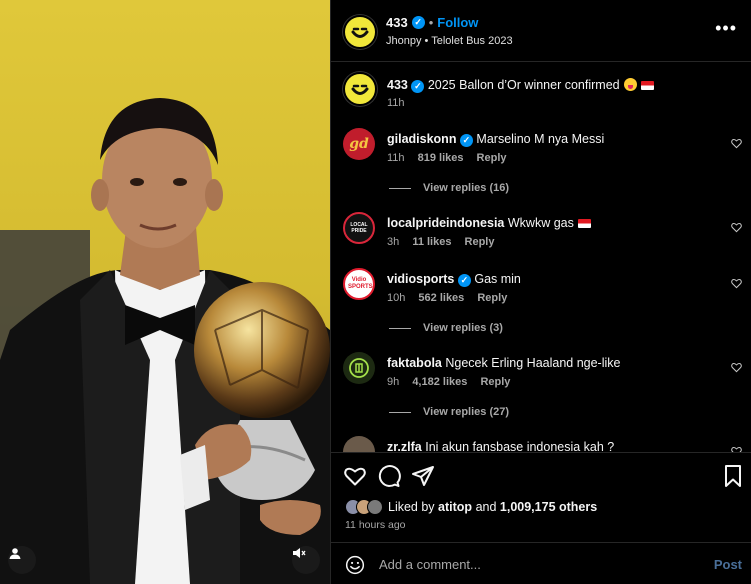 This screenshot has width=751, height=584. What do you see at coordinates (22, 560) in the screenshot?
I see `tag-user-button` at bounding box center [22, 560].